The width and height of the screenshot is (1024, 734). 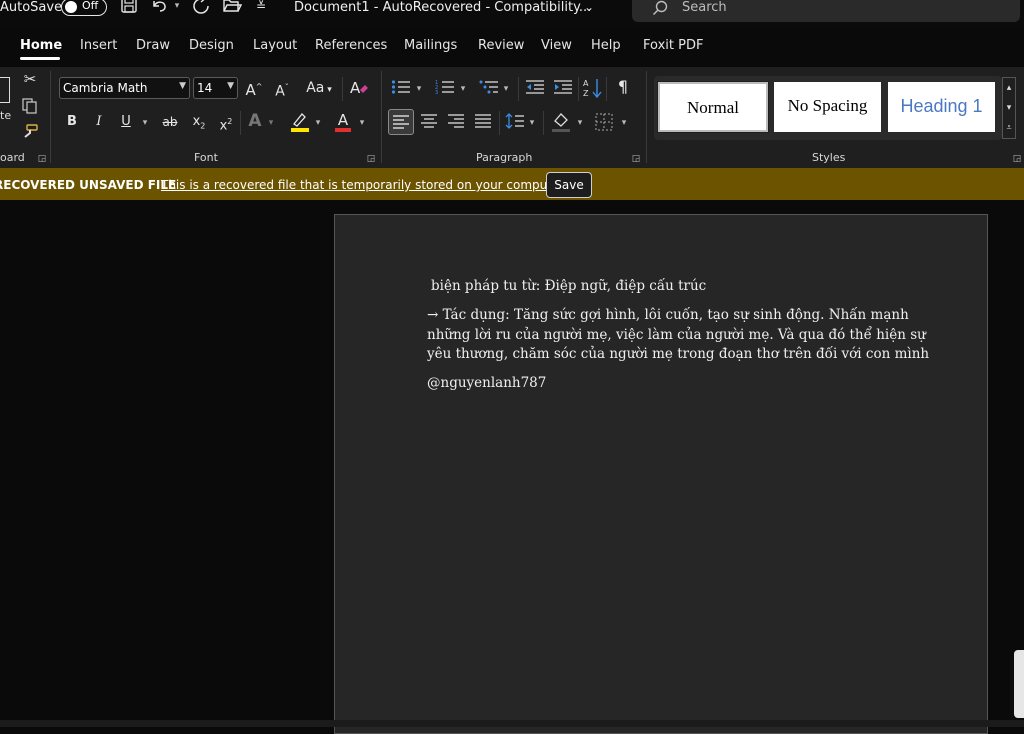 What do you see at coordinates (483, 123) in the screenshot?
I see `justify-icon` at bounding box center [483, 123].